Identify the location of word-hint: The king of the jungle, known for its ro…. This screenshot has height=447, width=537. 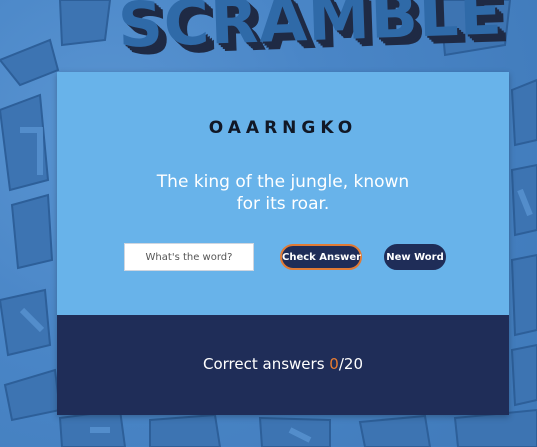
(283, 193).